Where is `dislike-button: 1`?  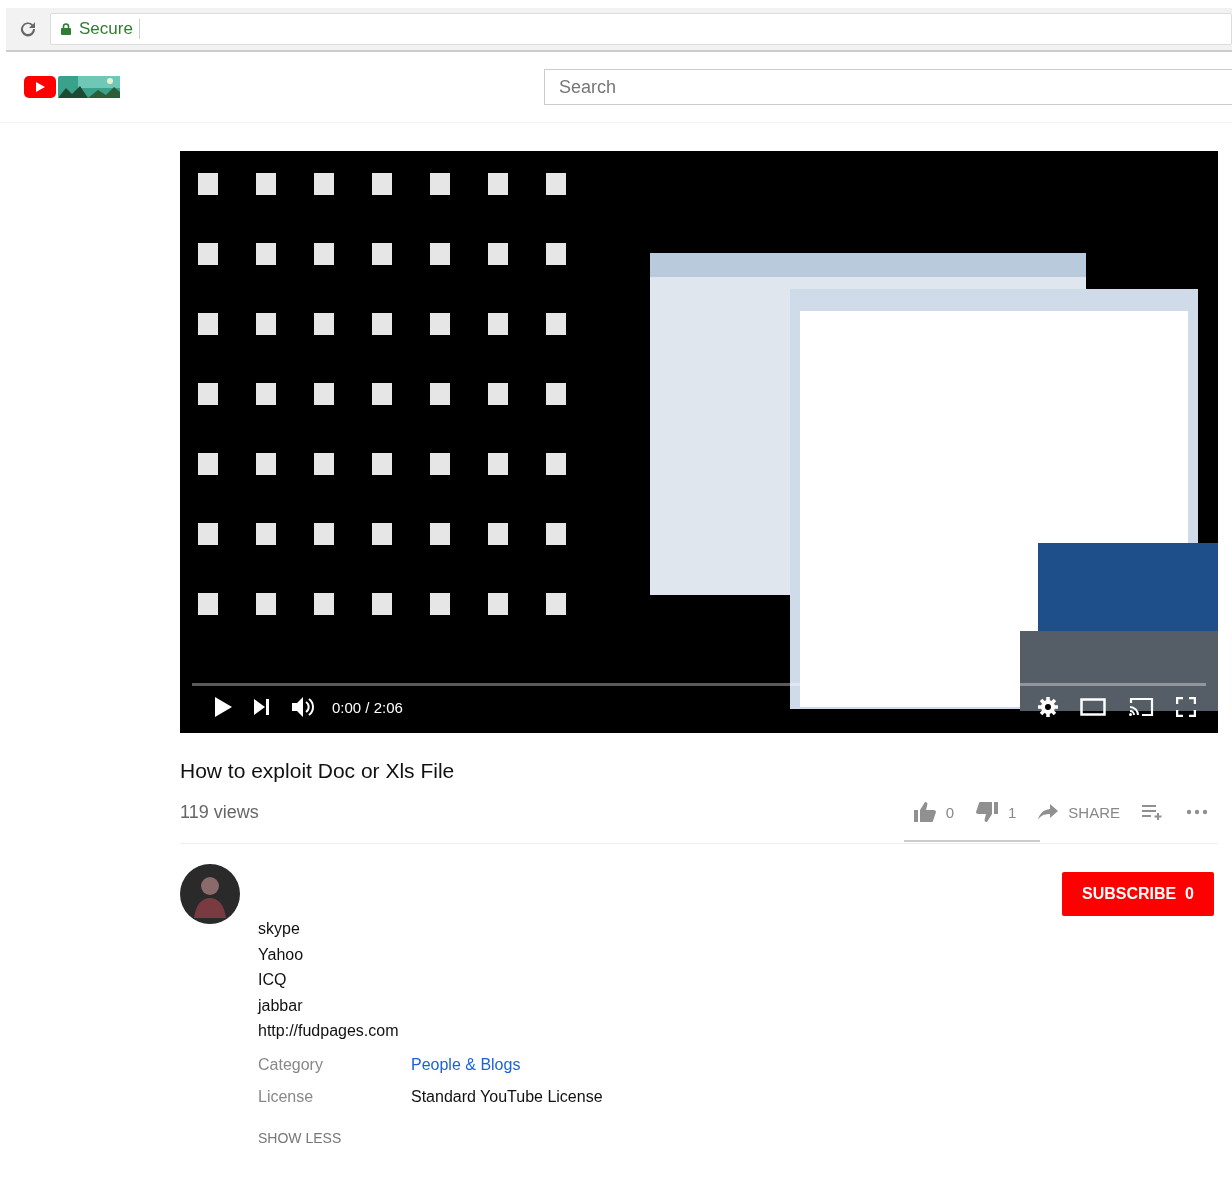 dislike-button: 1 is located at coordinates (996, 812).